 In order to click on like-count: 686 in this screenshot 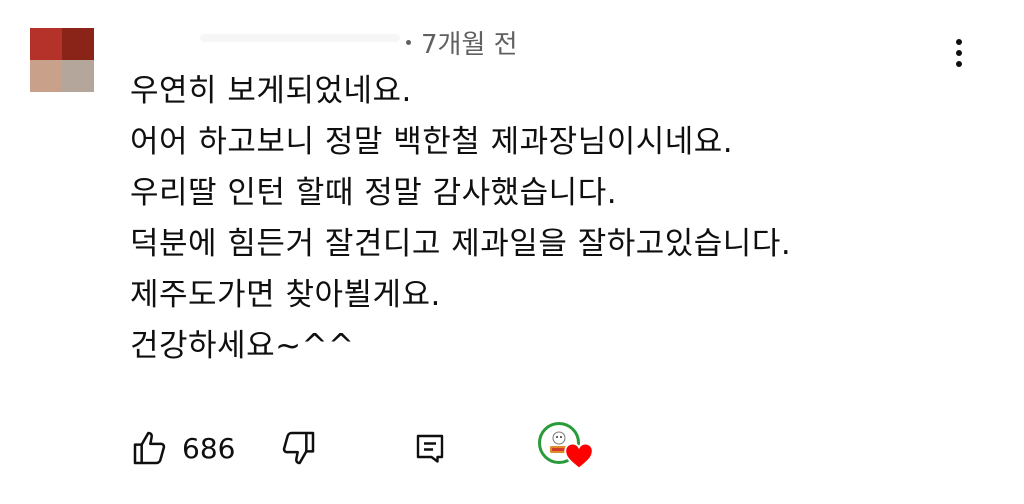, I will do `click(209, 448)`.